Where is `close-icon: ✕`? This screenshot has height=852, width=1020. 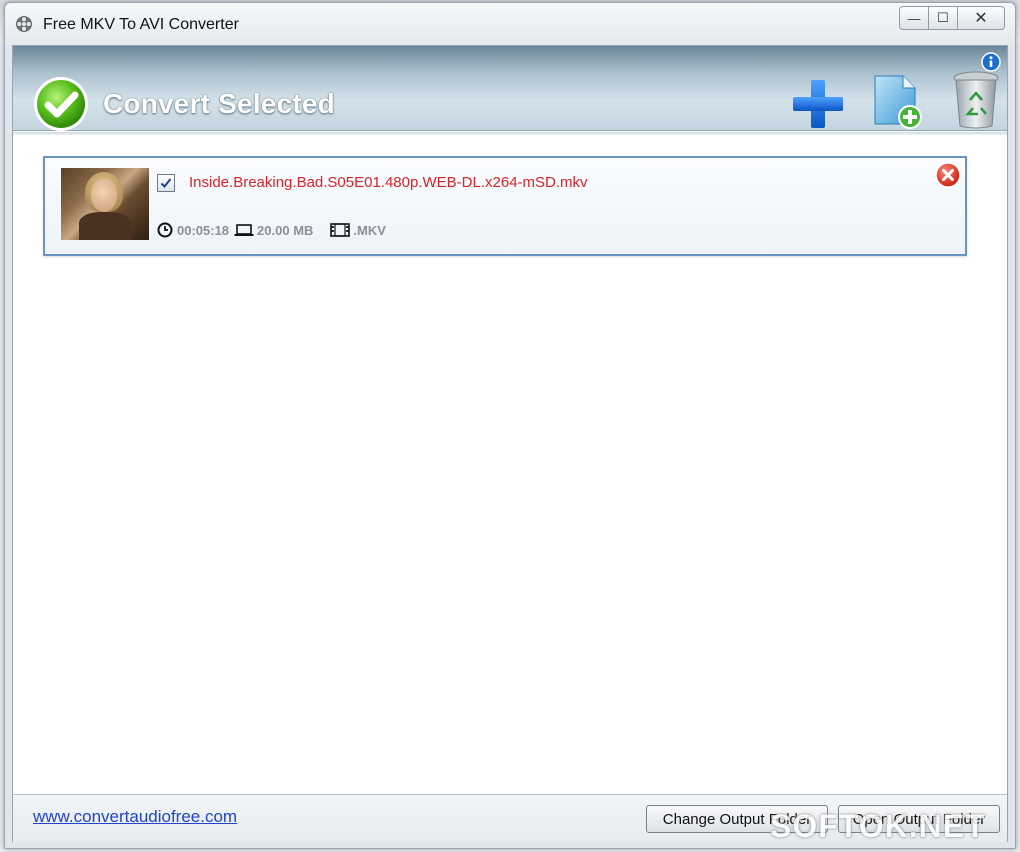 close-icon: ✕ is located at coordinates (981, 18).